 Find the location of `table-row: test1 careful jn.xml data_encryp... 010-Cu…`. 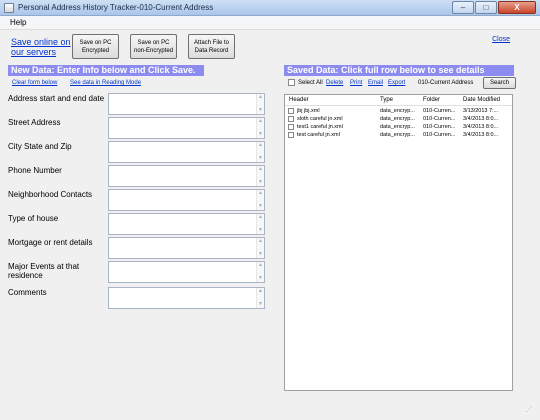

table-row: test1 careful jn.xml data_encryp... 010-Cu… is located at coordinates (398, 127).